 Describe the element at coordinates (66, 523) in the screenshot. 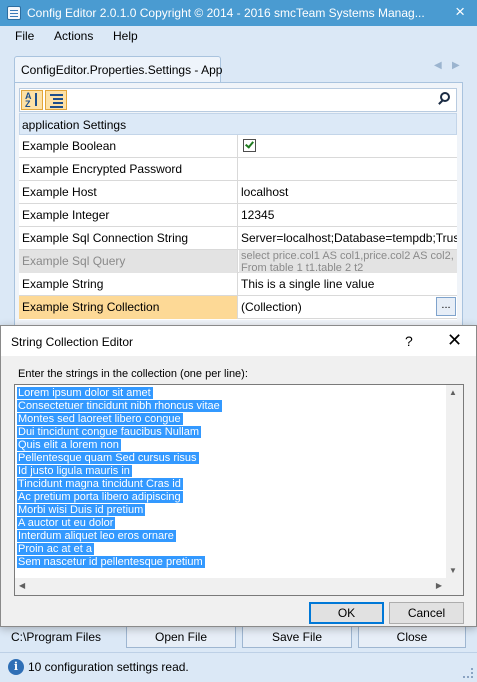

I see `collection-line-text: A auctor ut eu dolor` at that location.